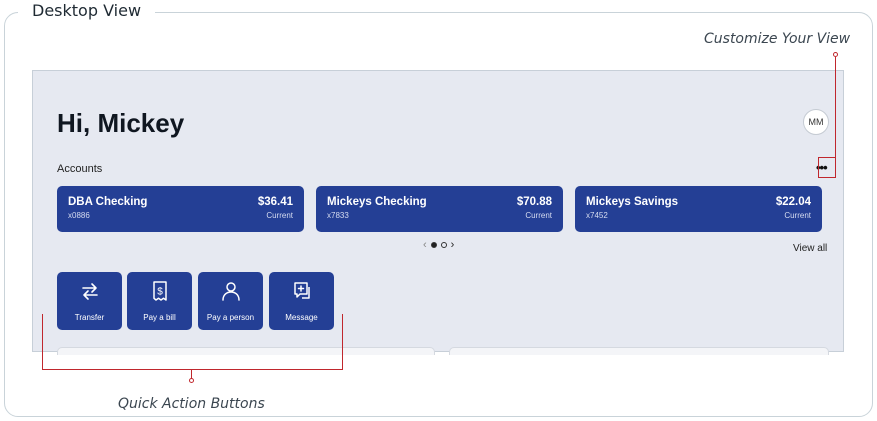 The height and width of the screenshot is (421, 877). I want to click on accounts-label: Accounts, so click(80, 169).